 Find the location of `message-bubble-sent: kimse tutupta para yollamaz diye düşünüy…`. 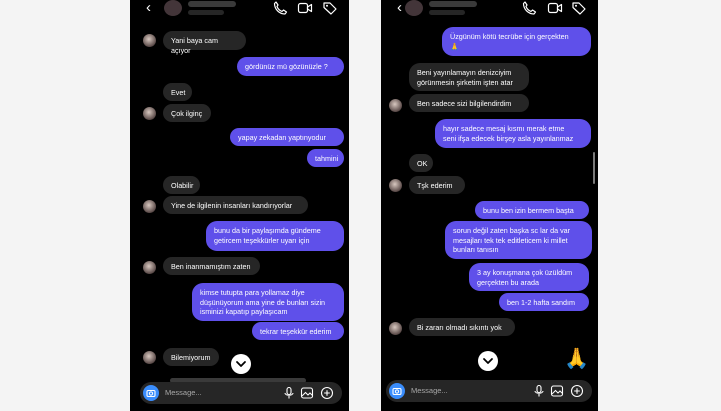

message-bubble-sent: kimse tutupta para yollamaz diye düşünüy… is located at coordinates (268, 302).